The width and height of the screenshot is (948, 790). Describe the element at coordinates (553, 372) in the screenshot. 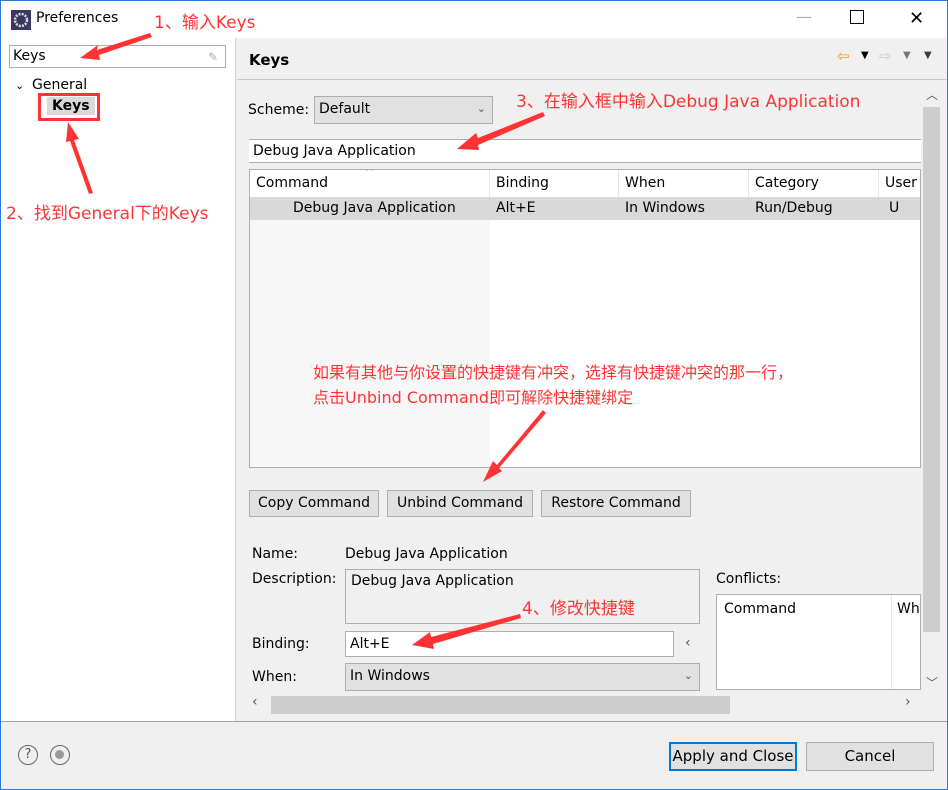

I see `annotation-note-line1: 如果有其他与你设置的快捷键有冲突，选择有快捷键冲突的那一行，` at that location.